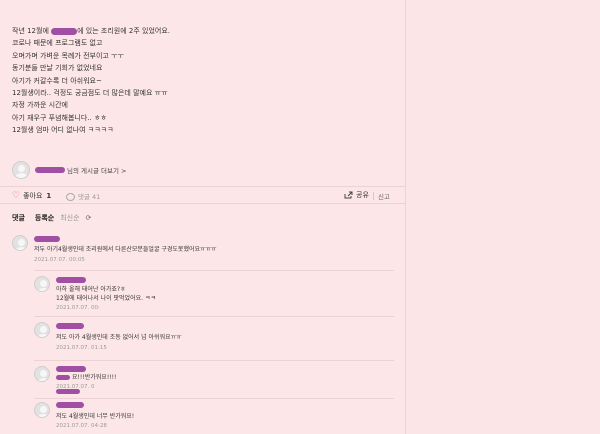 This screenshot has width=600, height=434. Describe the element at coordinates (57, 80) in the screenshot. I see `post-line: 아기가 커갈수록 더 아쉬워요~` at that location.